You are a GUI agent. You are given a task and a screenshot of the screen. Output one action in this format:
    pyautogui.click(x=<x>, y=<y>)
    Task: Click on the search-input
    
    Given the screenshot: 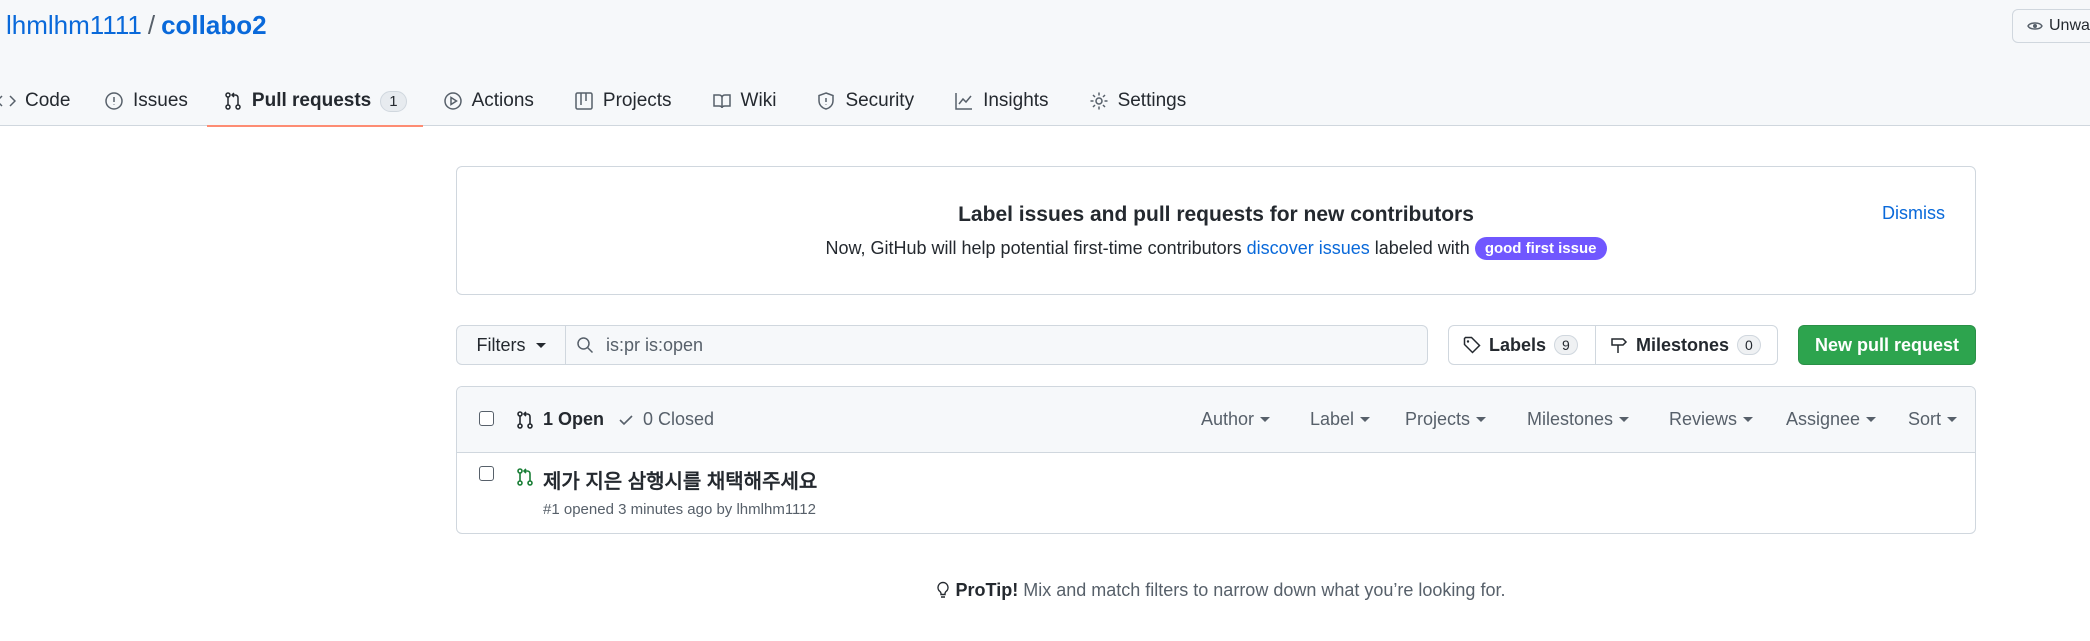 What is the action you would take?
    pyautogui.click(x=1006, y=345)
    